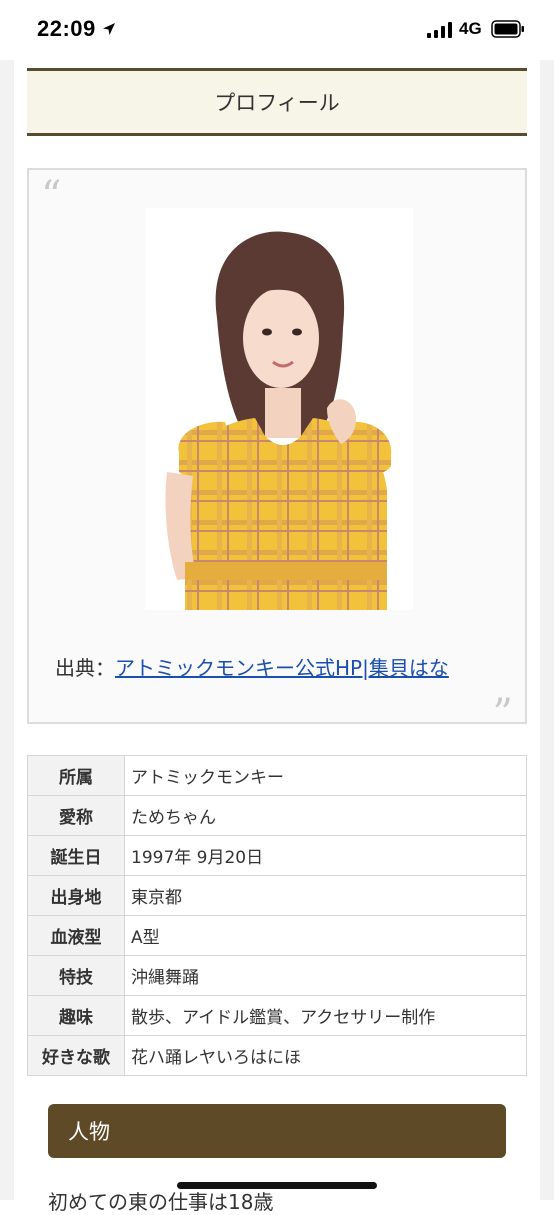 The image size is (554, 1215). I want to click on table-row: 誕生日 1997年 9月20日, so click(277, 855).